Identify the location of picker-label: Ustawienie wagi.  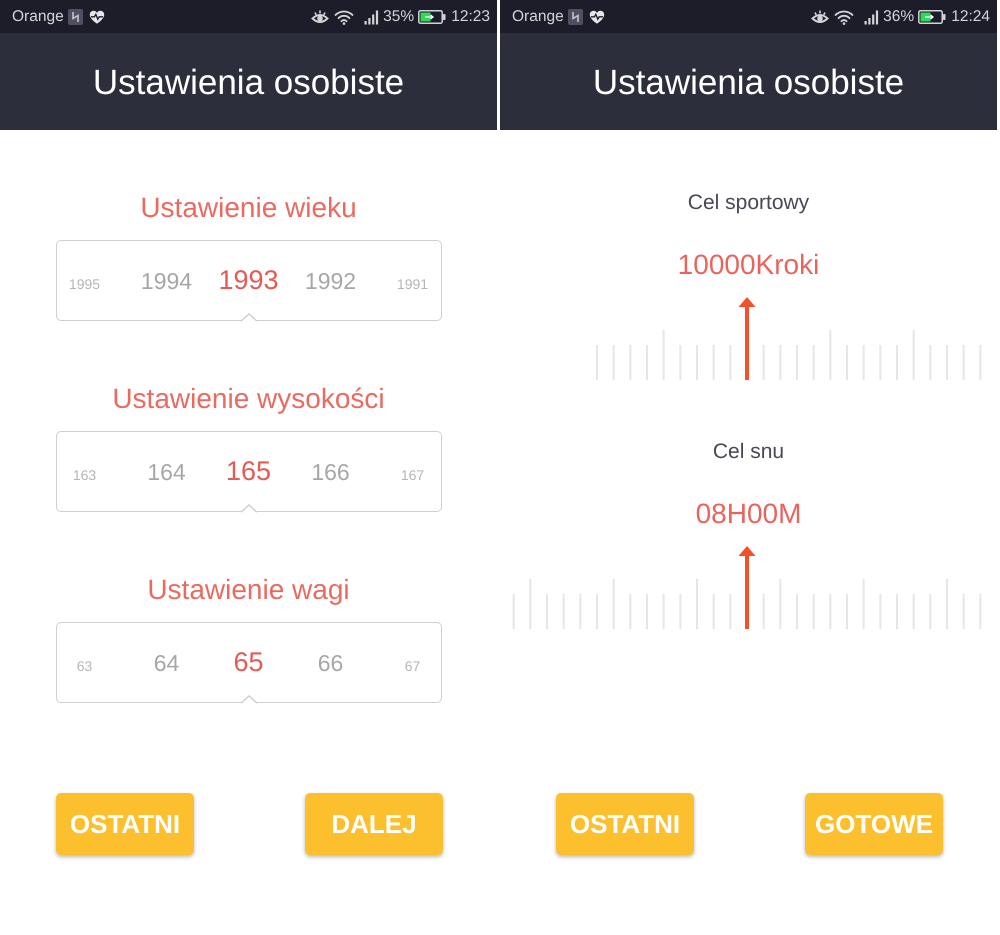
(248, 590).